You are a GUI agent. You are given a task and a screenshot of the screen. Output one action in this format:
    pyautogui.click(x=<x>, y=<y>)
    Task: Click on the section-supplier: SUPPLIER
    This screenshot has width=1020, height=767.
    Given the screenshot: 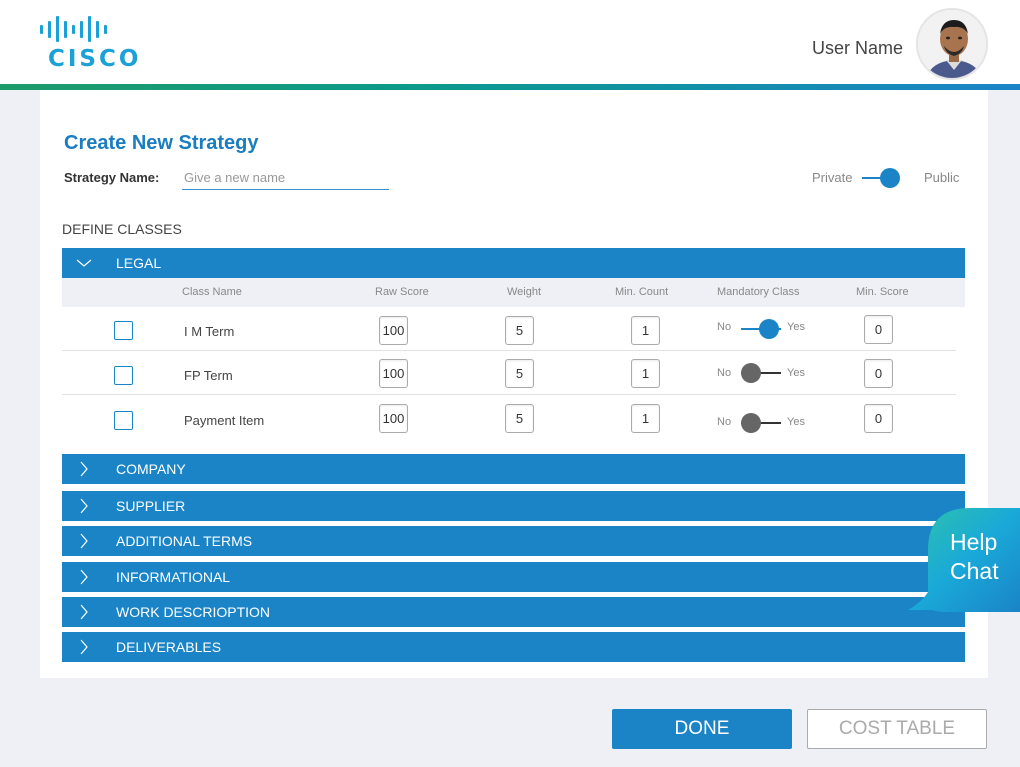 What is the action you would take?
    pyautogui.click(x=513, y=506)
    